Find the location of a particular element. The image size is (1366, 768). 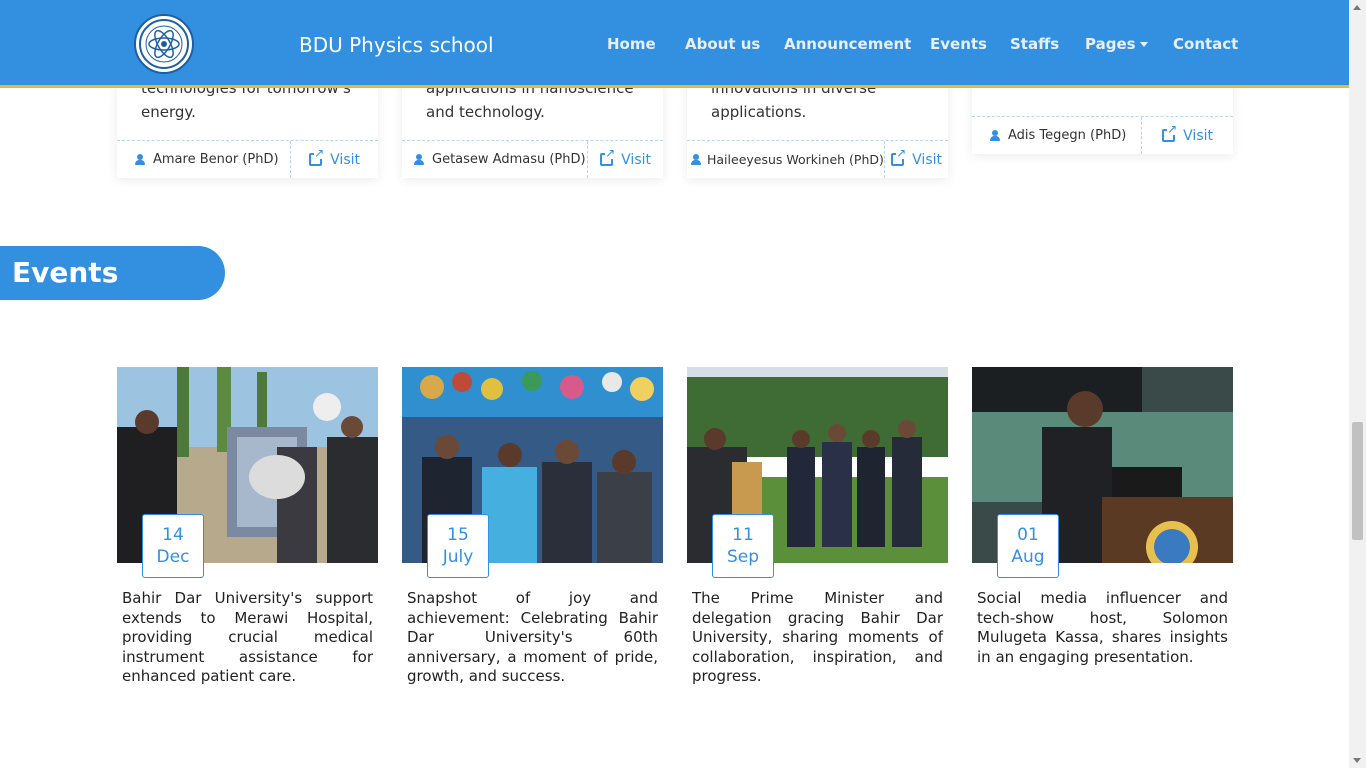

scroll-up-icon is located at coordinates (1357, 7).